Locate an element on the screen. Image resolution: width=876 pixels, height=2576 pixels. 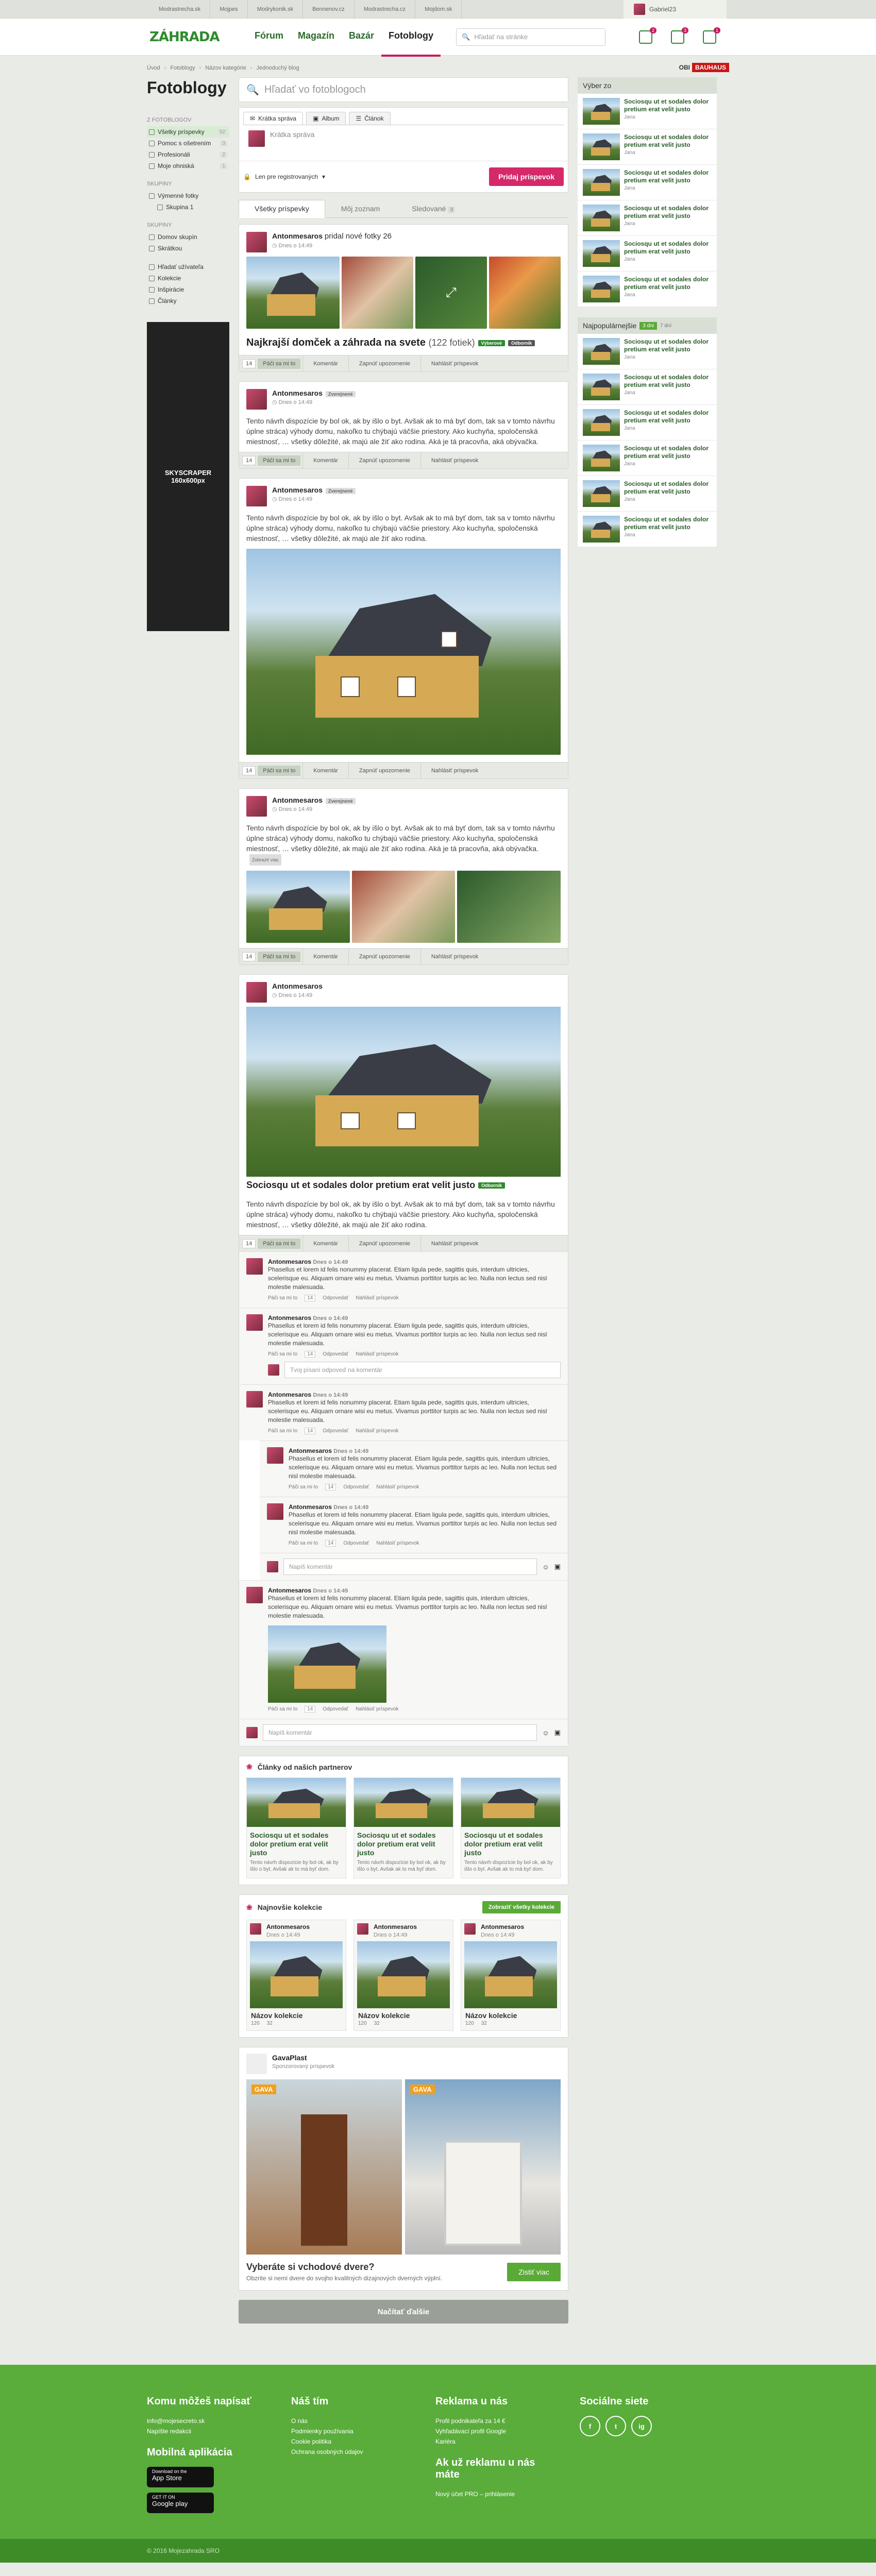
crumb: Názov kategórie is located at coordinates (225, 68).